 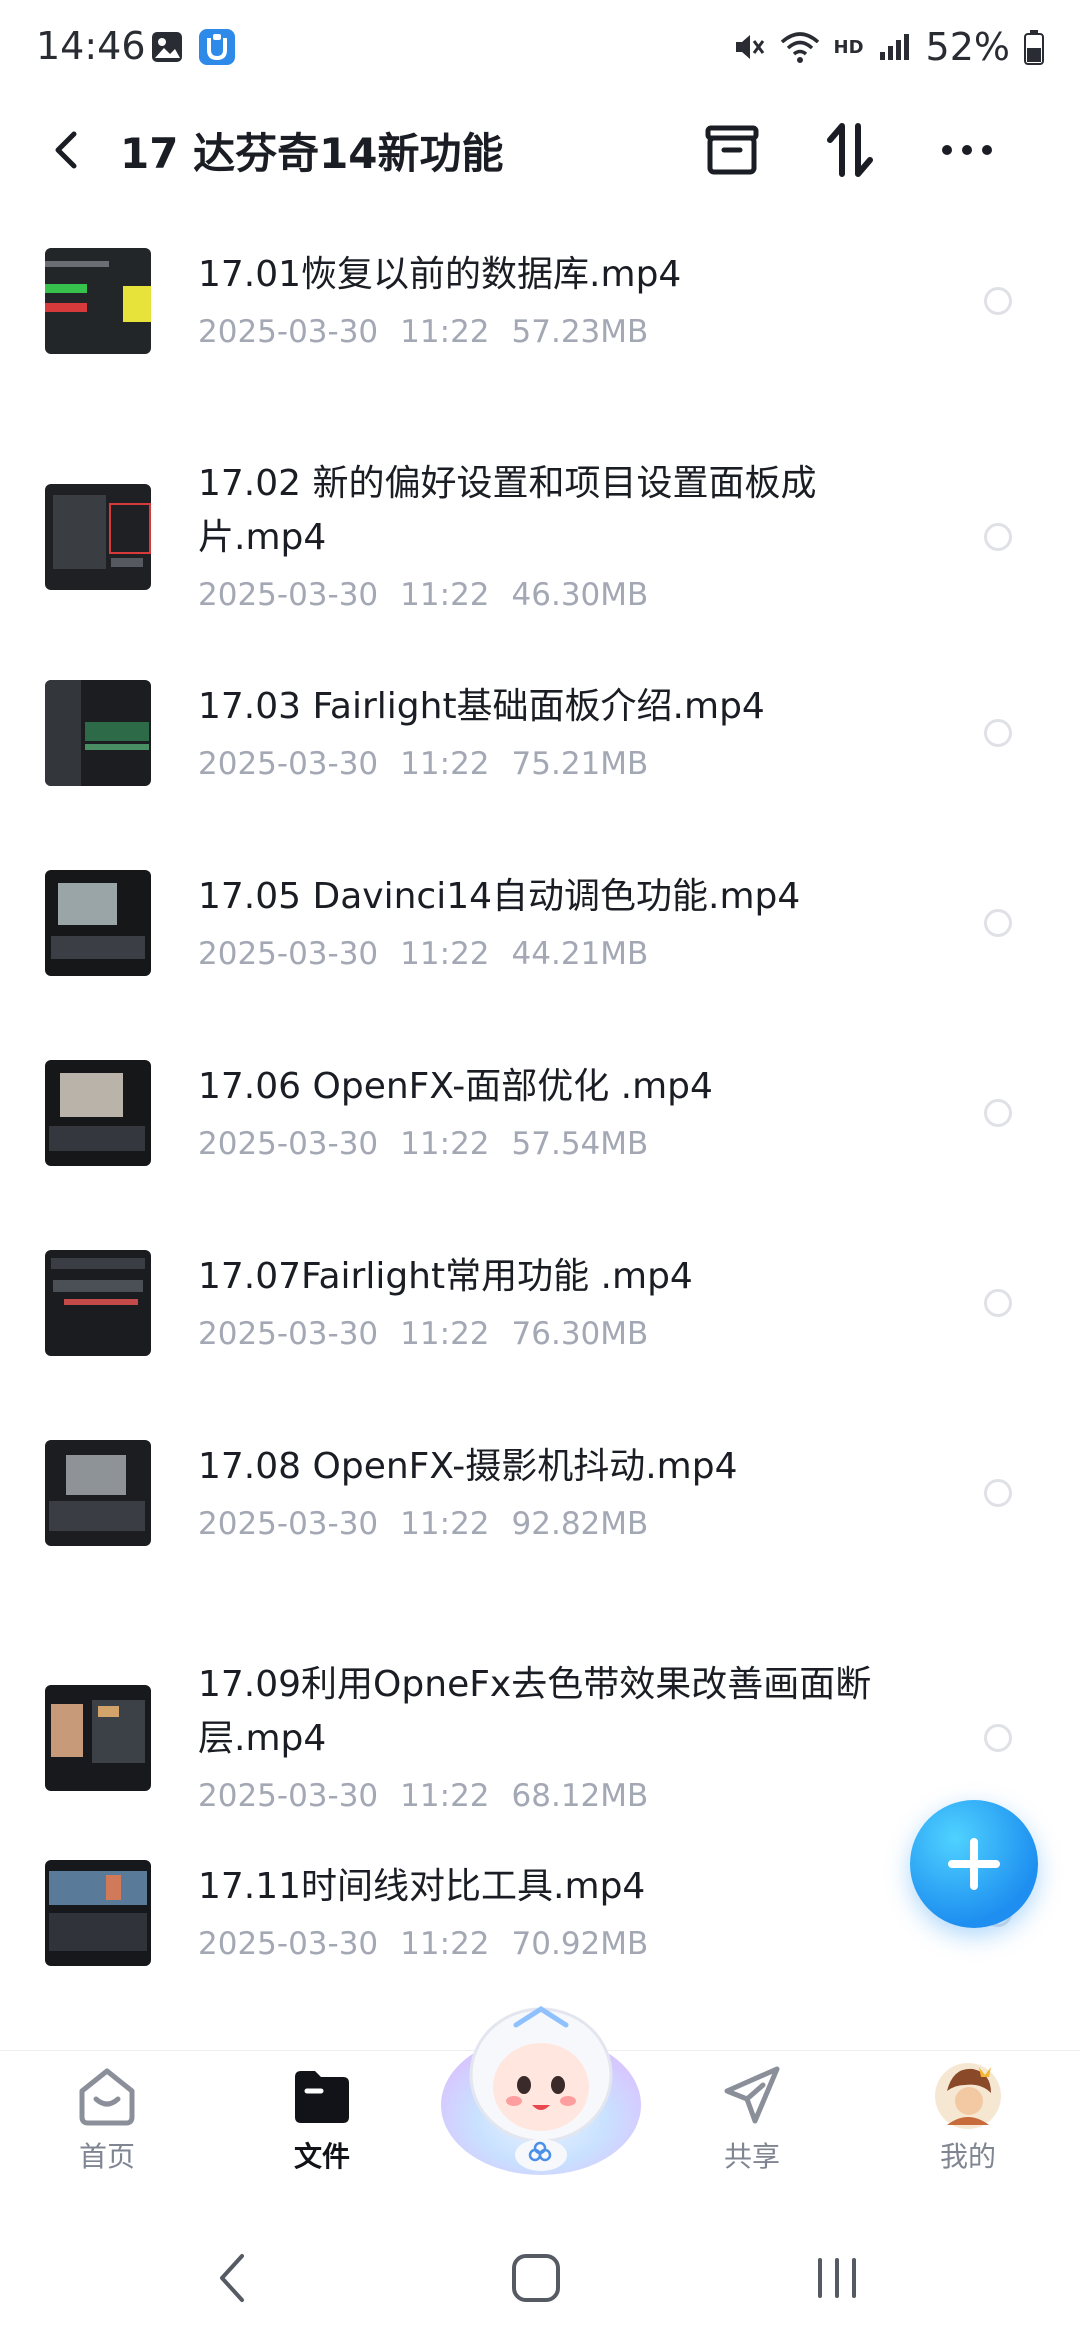 I want to click on file-size: 92.82MB, so click(x=580, y=1524).